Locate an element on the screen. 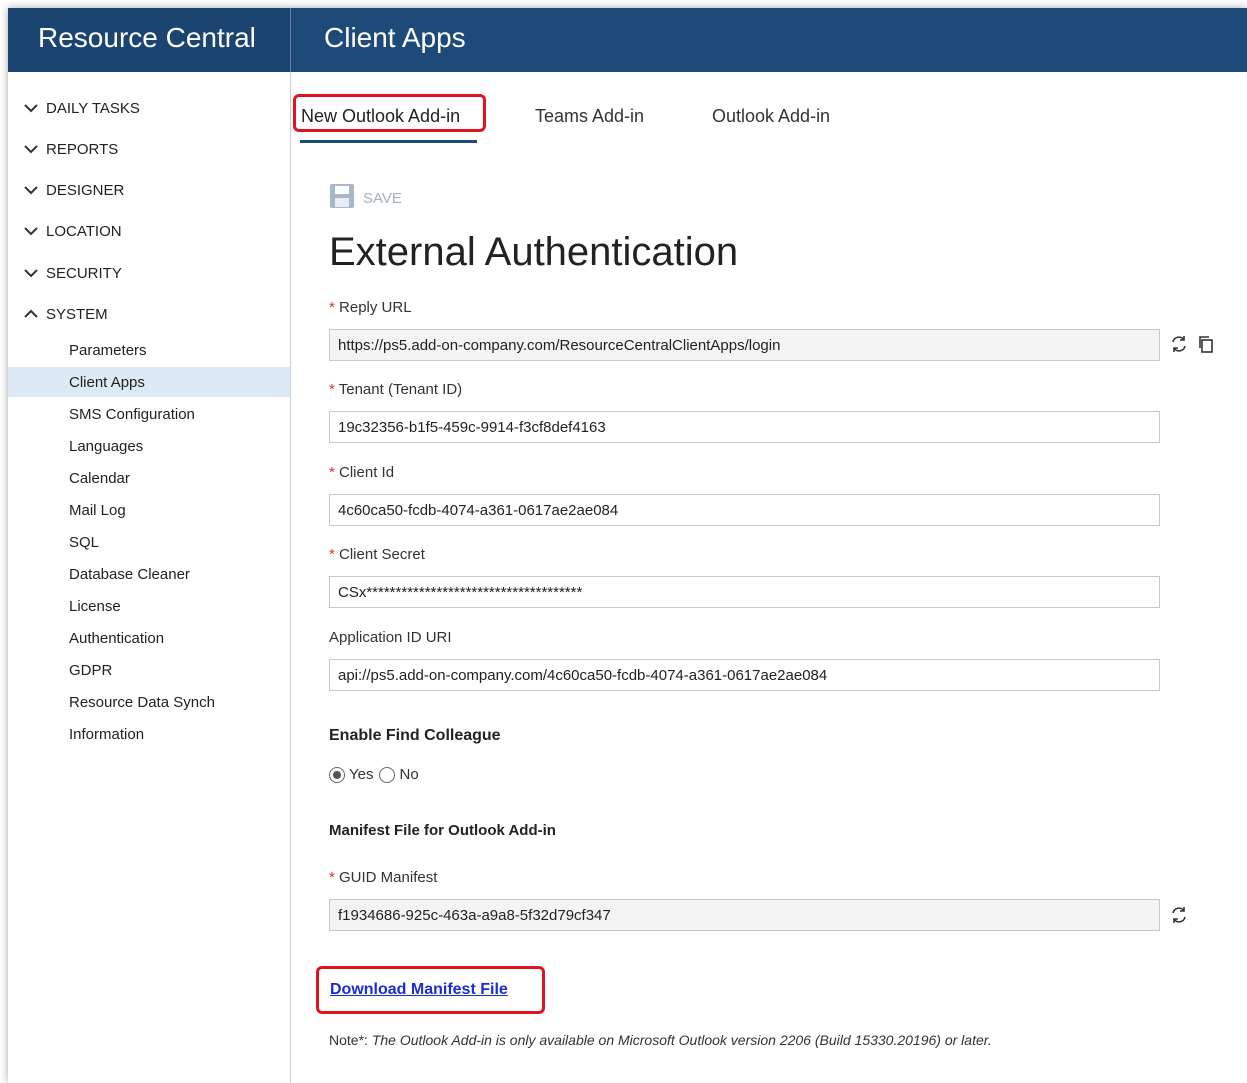  sidebar-section-daily-tasks: DAILY TASKS is located at coordinates (82, 108).